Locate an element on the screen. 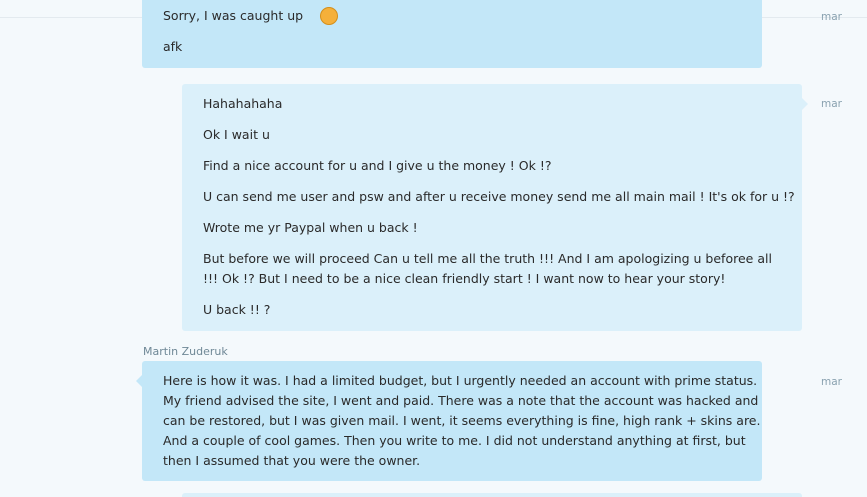  message-line: then I assumed that you were the owner. is located at coordinates (292, 460).